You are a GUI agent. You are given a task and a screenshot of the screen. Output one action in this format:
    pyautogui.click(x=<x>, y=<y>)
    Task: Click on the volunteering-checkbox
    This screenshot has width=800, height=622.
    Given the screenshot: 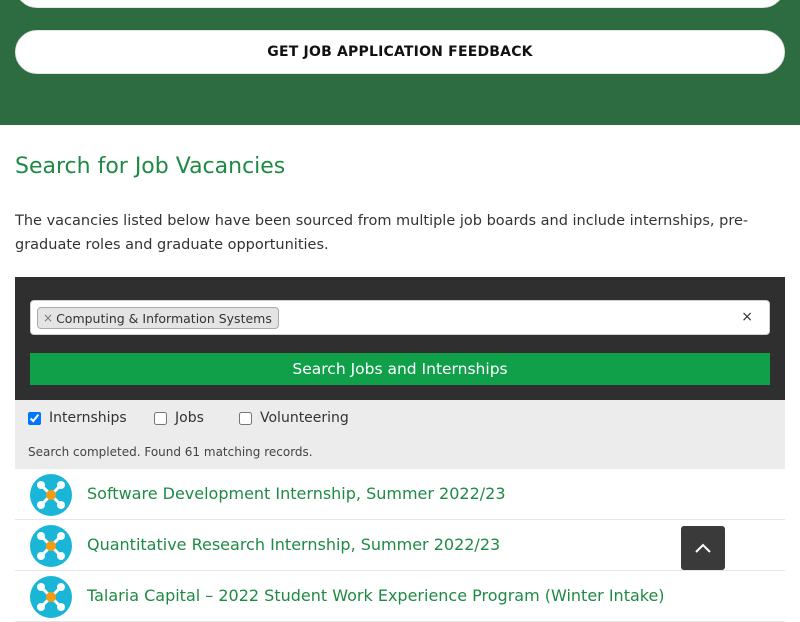 What is the action you would take?
    pyautogui.click(x=245, y=418)
    